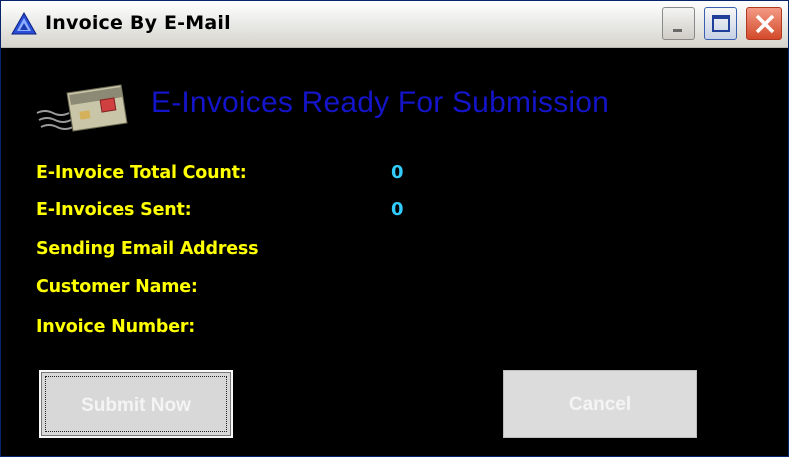  Describe the element at coordinates (117, 287) in the screenshot. I see `customer-name-label: Customer Name:` at that location.